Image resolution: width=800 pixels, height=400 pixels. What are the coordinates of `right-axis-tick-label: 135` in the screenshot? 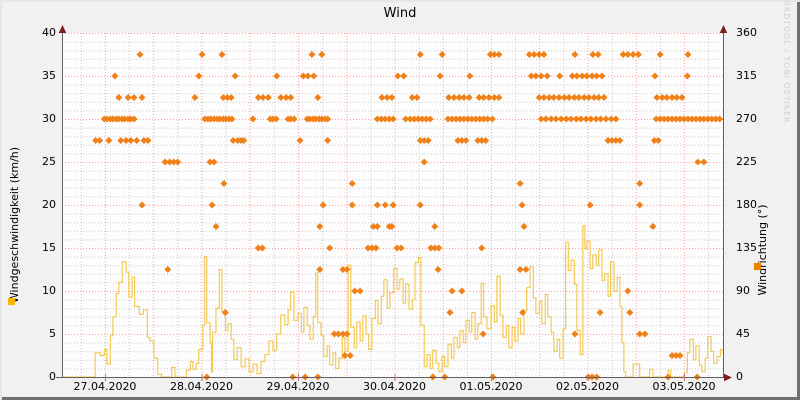 It's located at (746, 247).